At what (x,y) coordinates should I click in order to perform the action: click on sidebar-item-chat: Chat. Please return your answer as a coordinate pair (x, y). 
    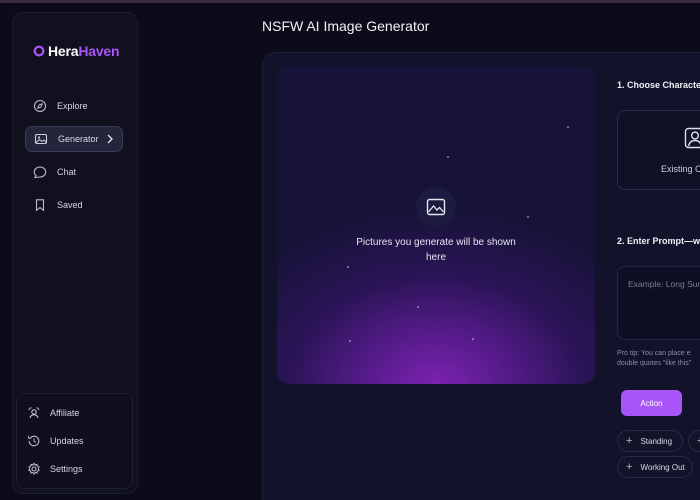
    Looking at the image, I should click on (74, 172).